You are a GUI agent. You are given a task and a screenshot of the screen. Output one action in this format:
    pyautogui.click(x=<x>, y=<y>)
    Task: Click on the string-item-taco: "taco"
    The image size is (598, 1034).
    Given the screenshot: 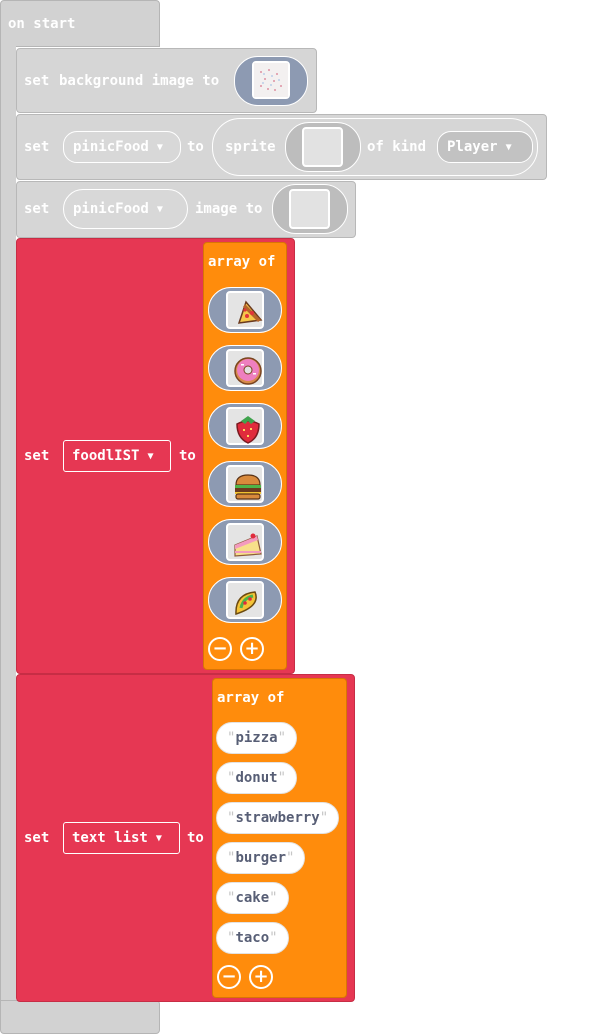 What is the action you would take?
    pyautogui.click(x=252, y=938)
    